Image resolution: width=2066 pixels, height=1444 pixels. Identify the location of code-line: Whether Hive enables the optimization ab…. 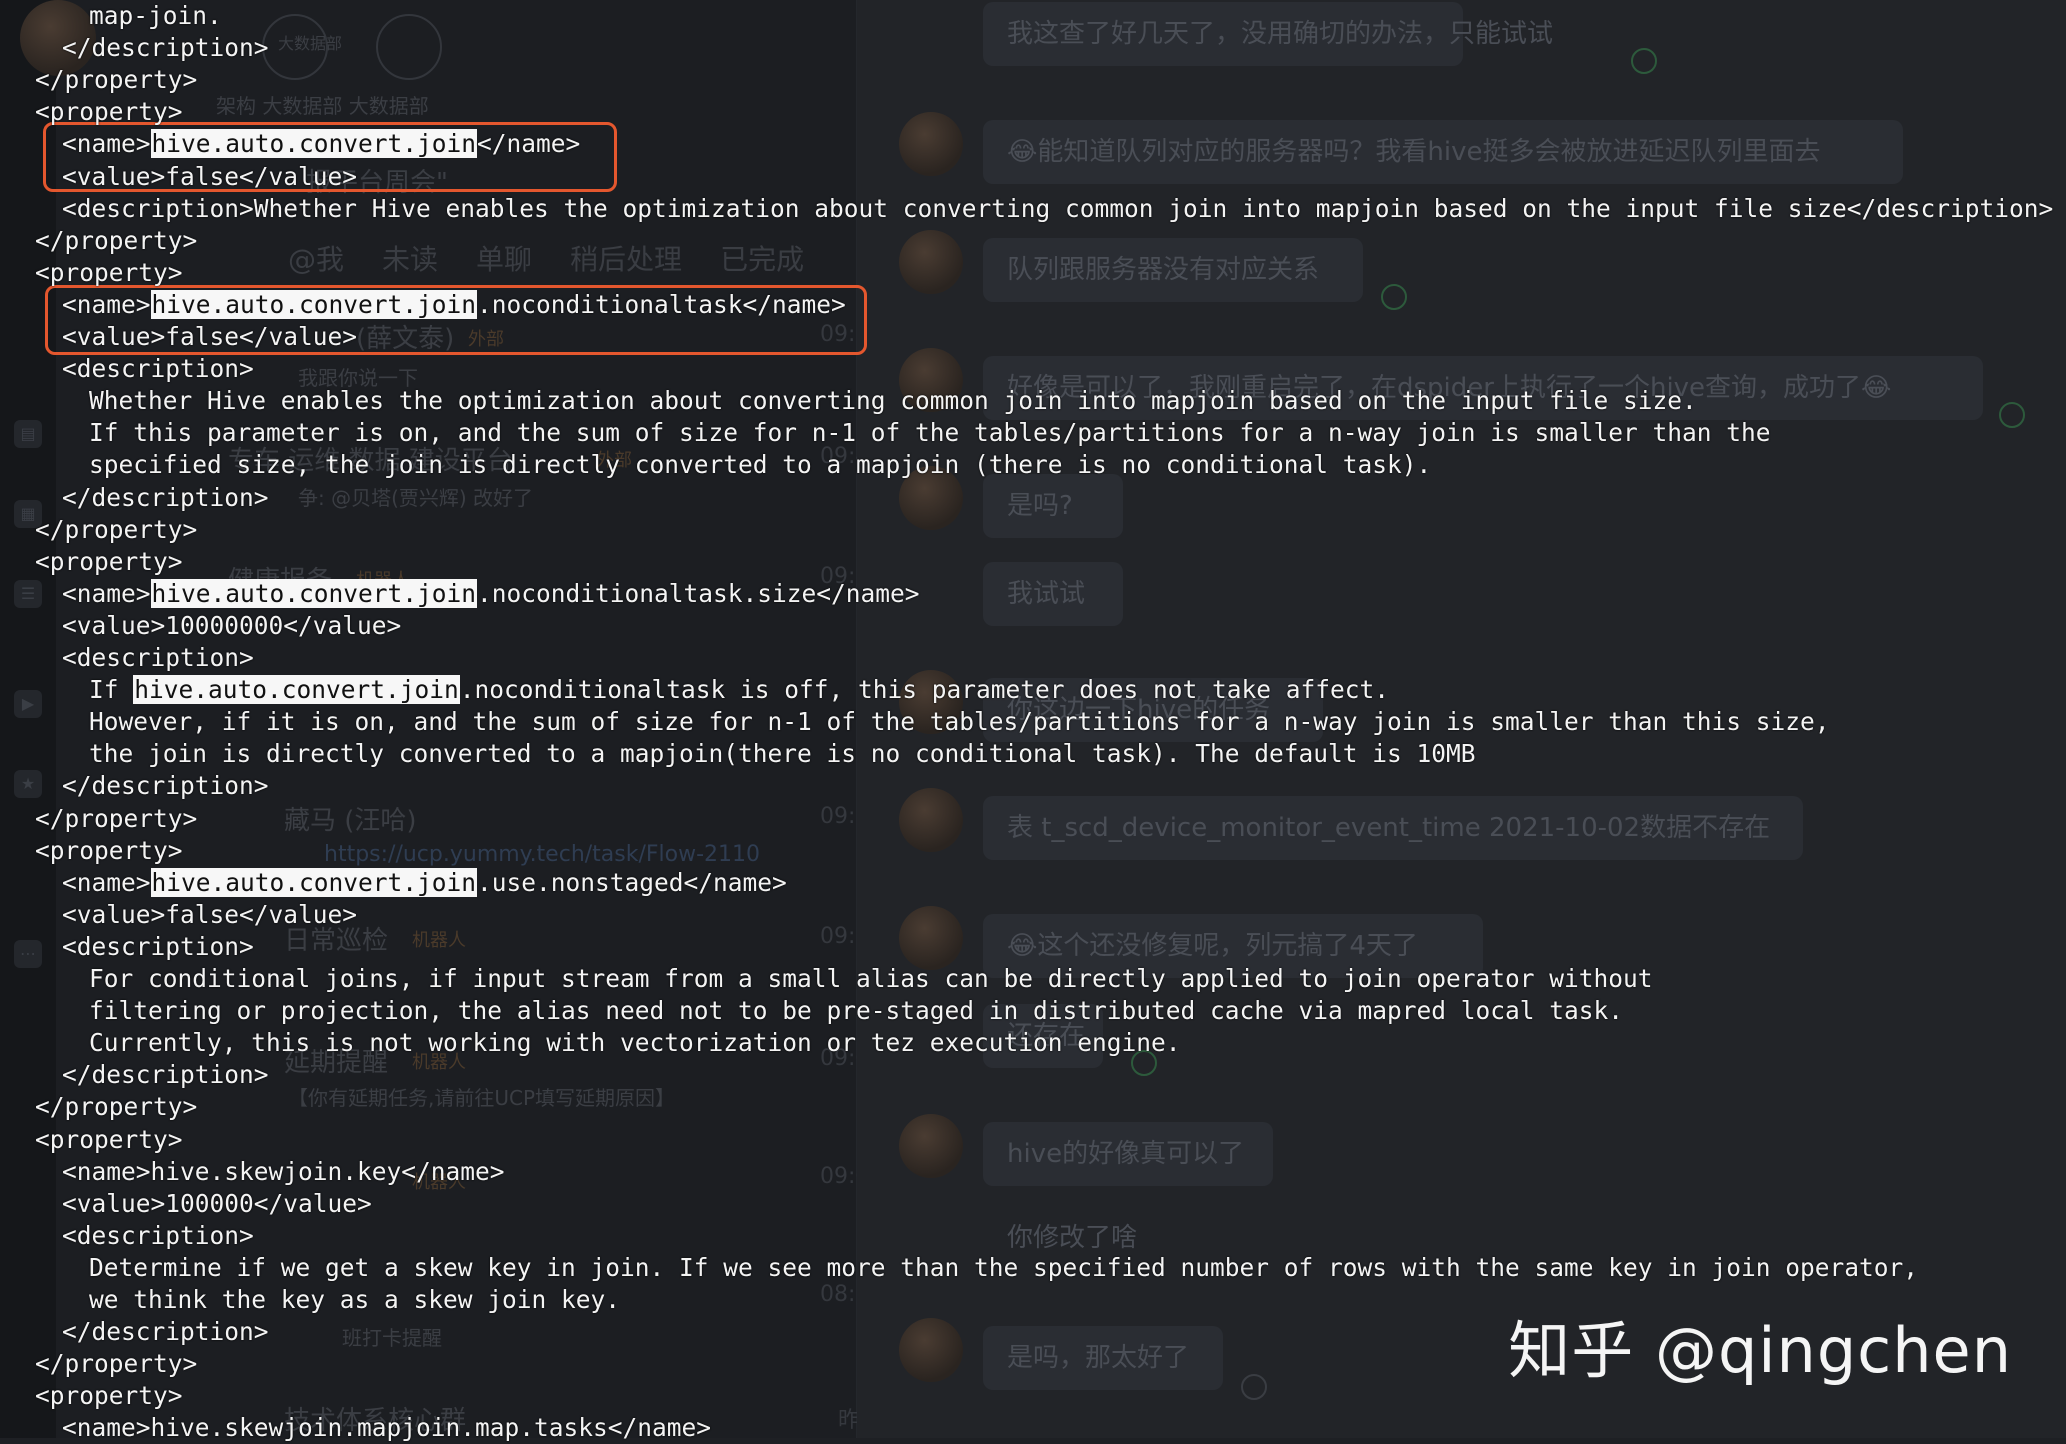
(893, 401).